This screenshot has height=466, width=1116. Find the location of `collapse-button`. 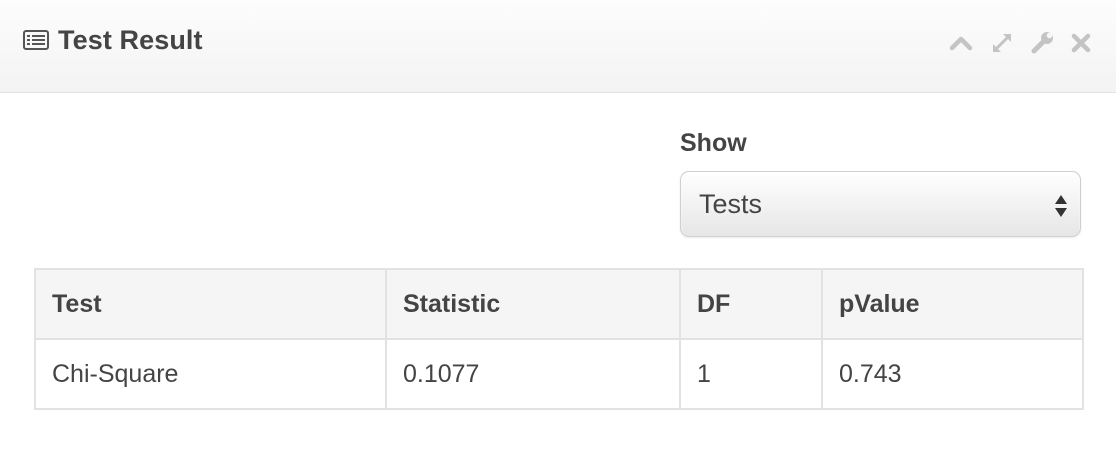

collapse-button is located at coordinates (961, 43).